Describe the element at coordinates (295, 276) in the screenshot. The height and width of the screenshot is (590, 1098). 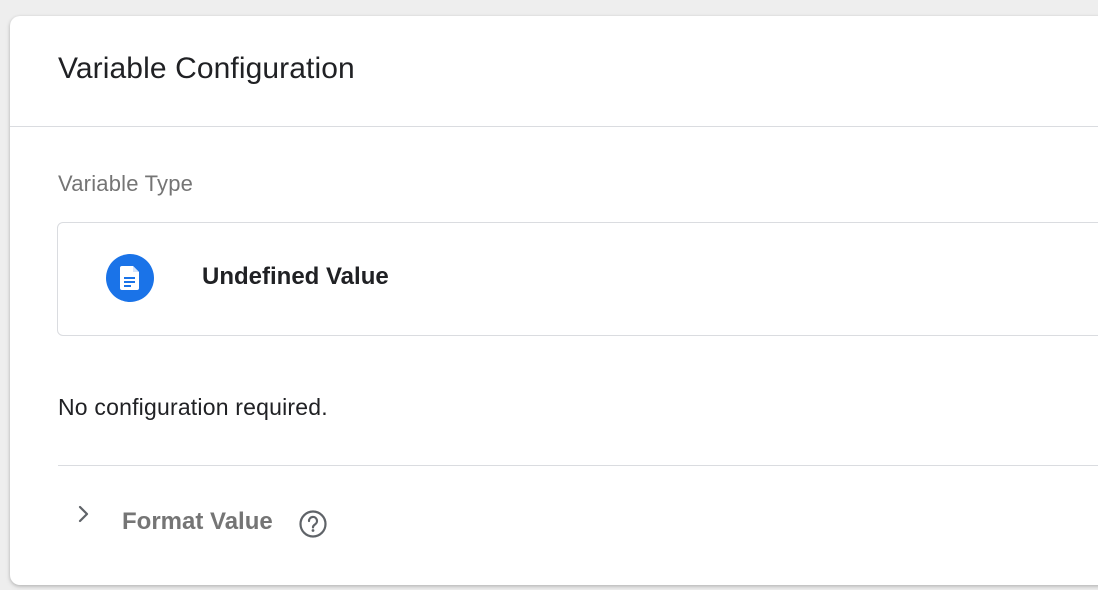
I see `variable-type-name: Undefined Value` at that location.